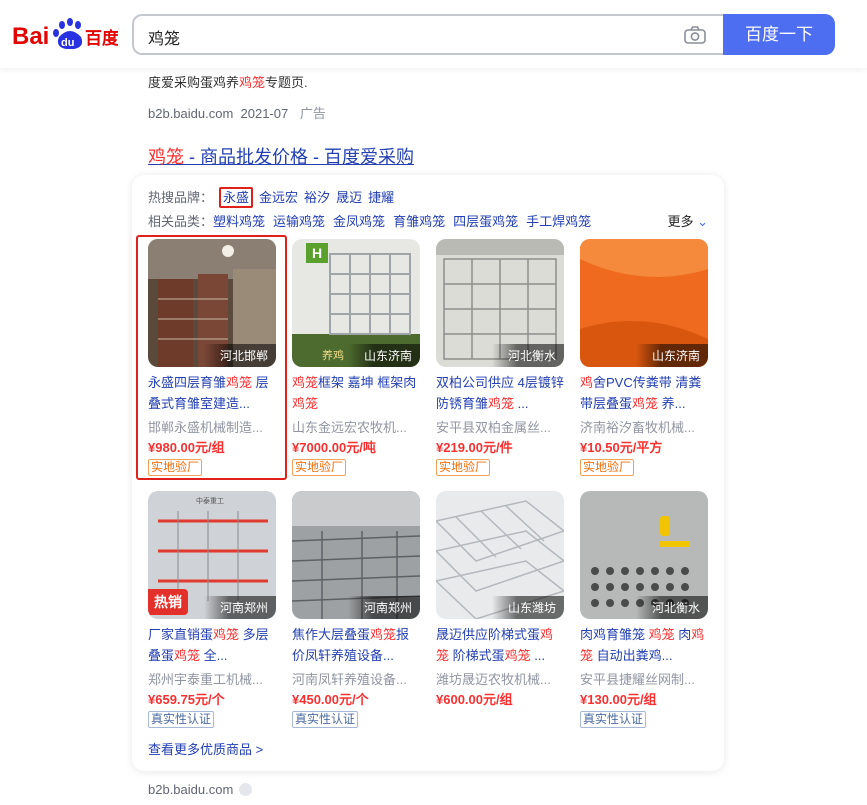 The image size is (867, 805). Describe the element at coordinates (558, 221) in the screenshot. I see `category-link: 手工焊鸡笼` at that location.